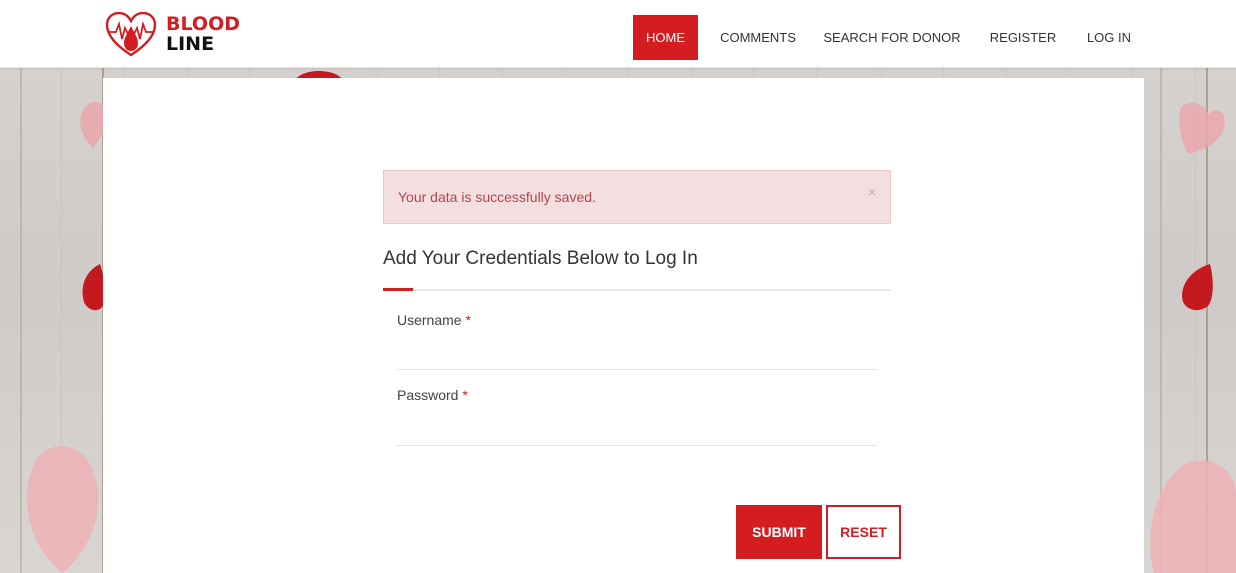  I want to click on close-icon: ×, so click(872, 192).